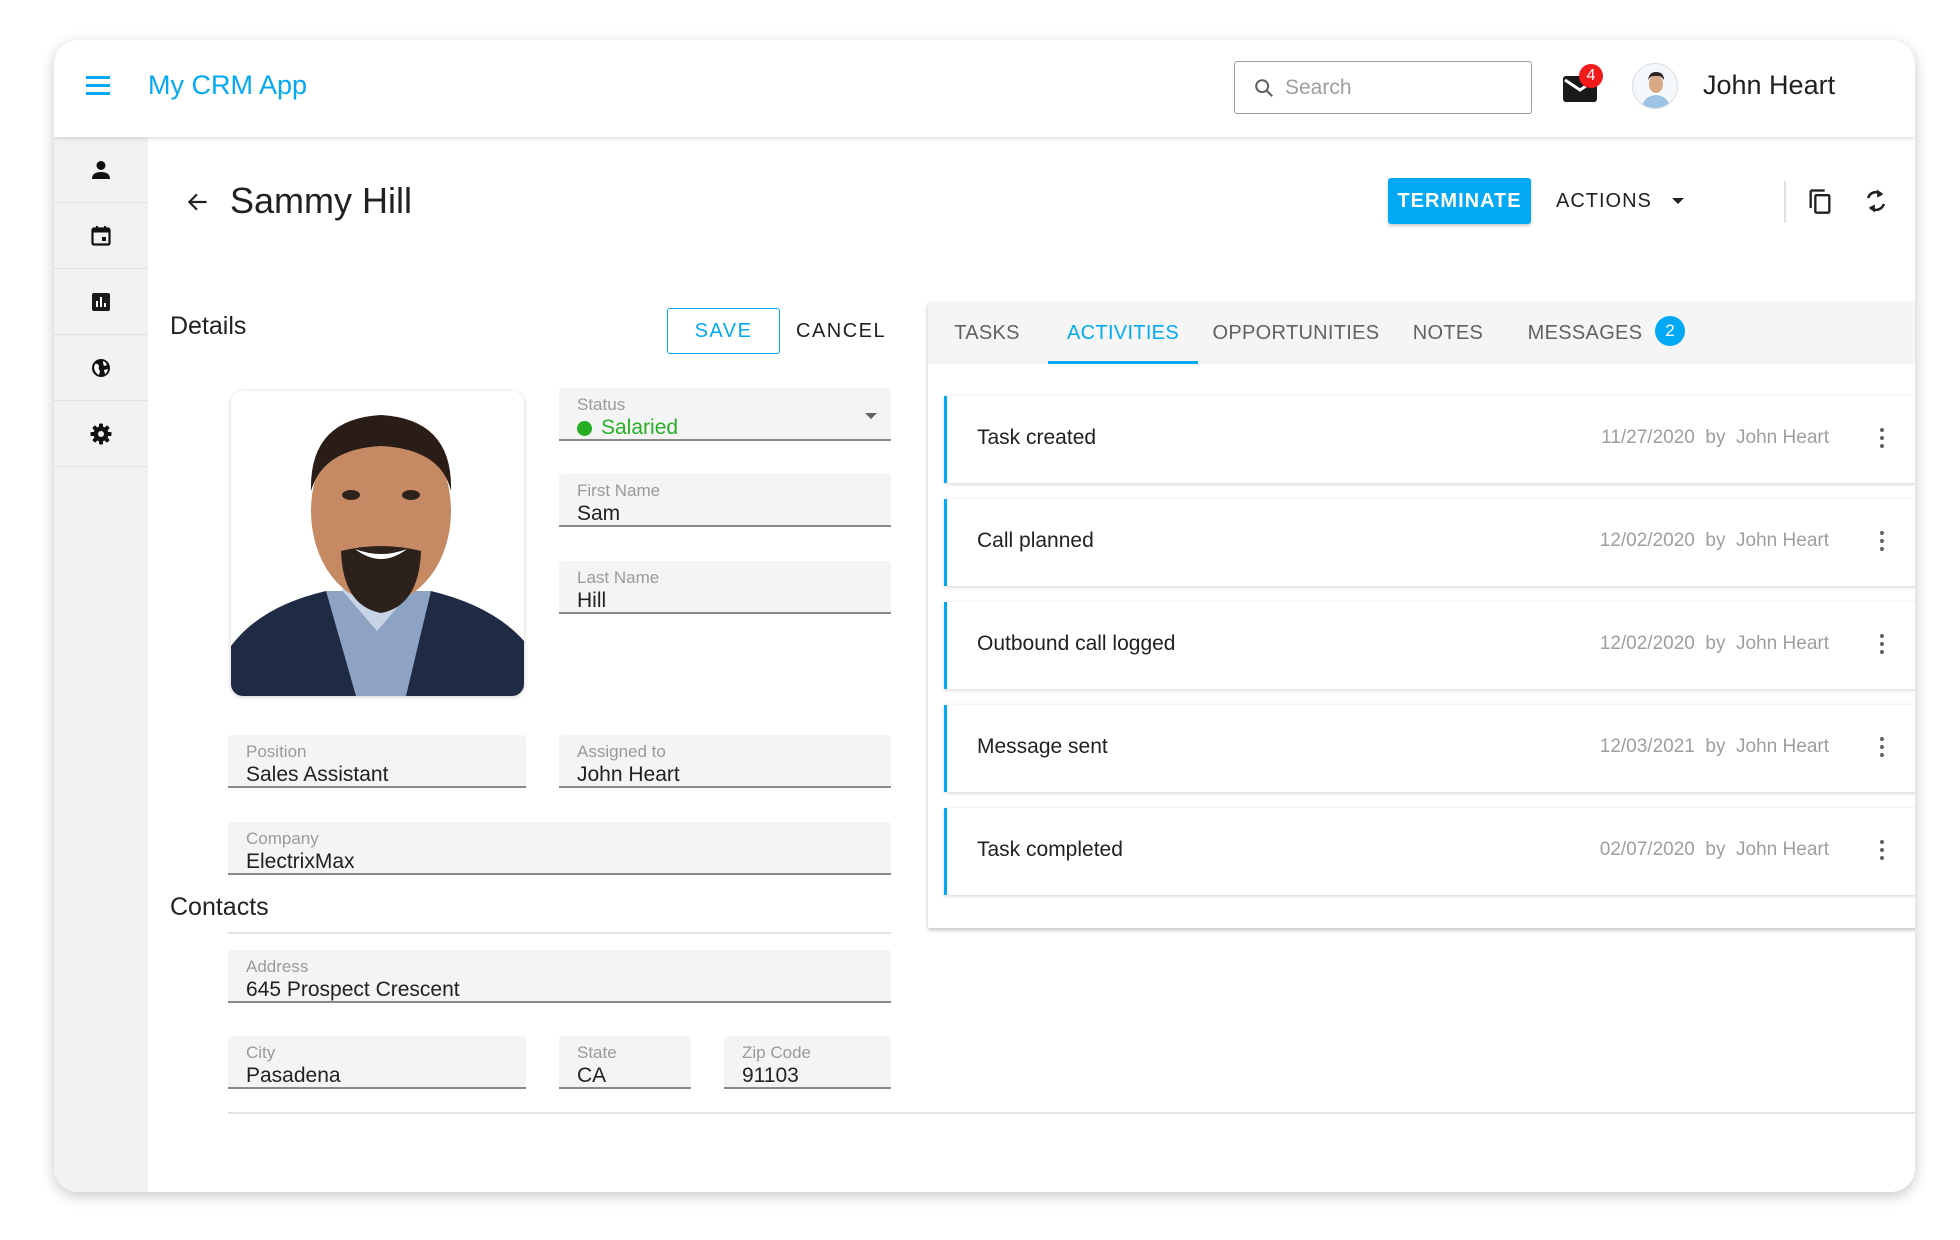  What do you see at coordinates (1123, 333) in the screenshot?
I see `tab-activities: ACTIVITIES` at bounding box center [1123, 333].